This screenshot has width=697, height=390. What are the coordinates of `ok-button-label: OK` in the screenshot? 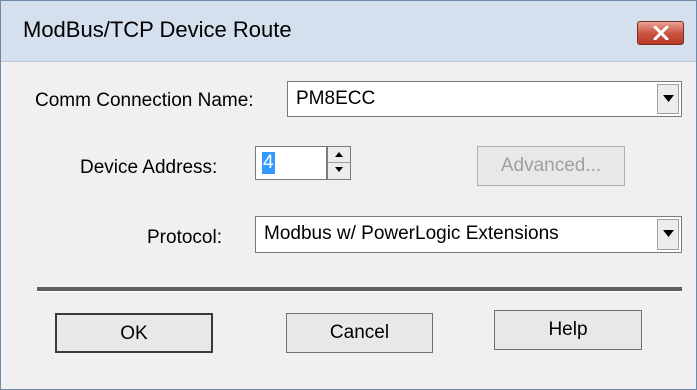 It's located at (134, 333).